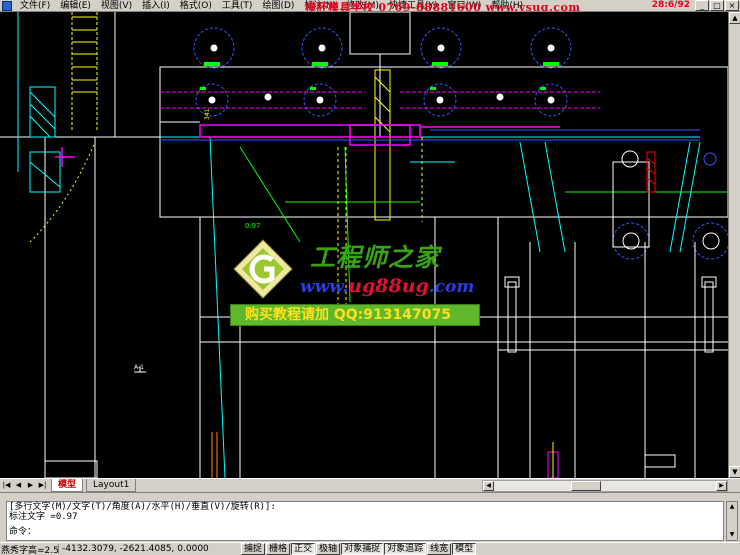  Describe the element at coordinates (116, 5) in the screenshot. I see `menu-view: 视图(V)` at that location.